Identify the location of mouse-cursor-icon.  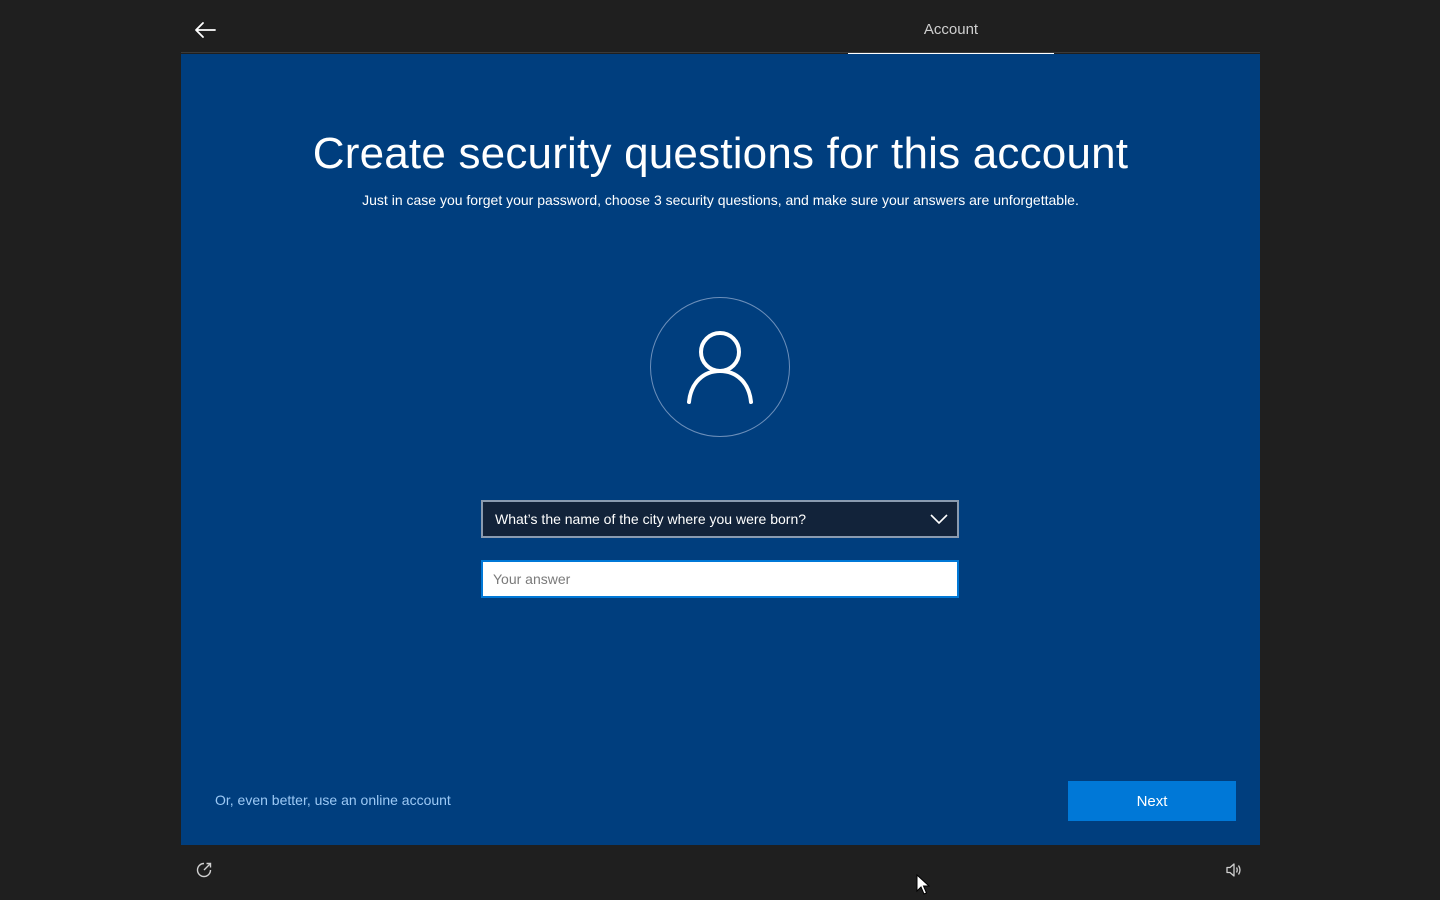
(923, 884).